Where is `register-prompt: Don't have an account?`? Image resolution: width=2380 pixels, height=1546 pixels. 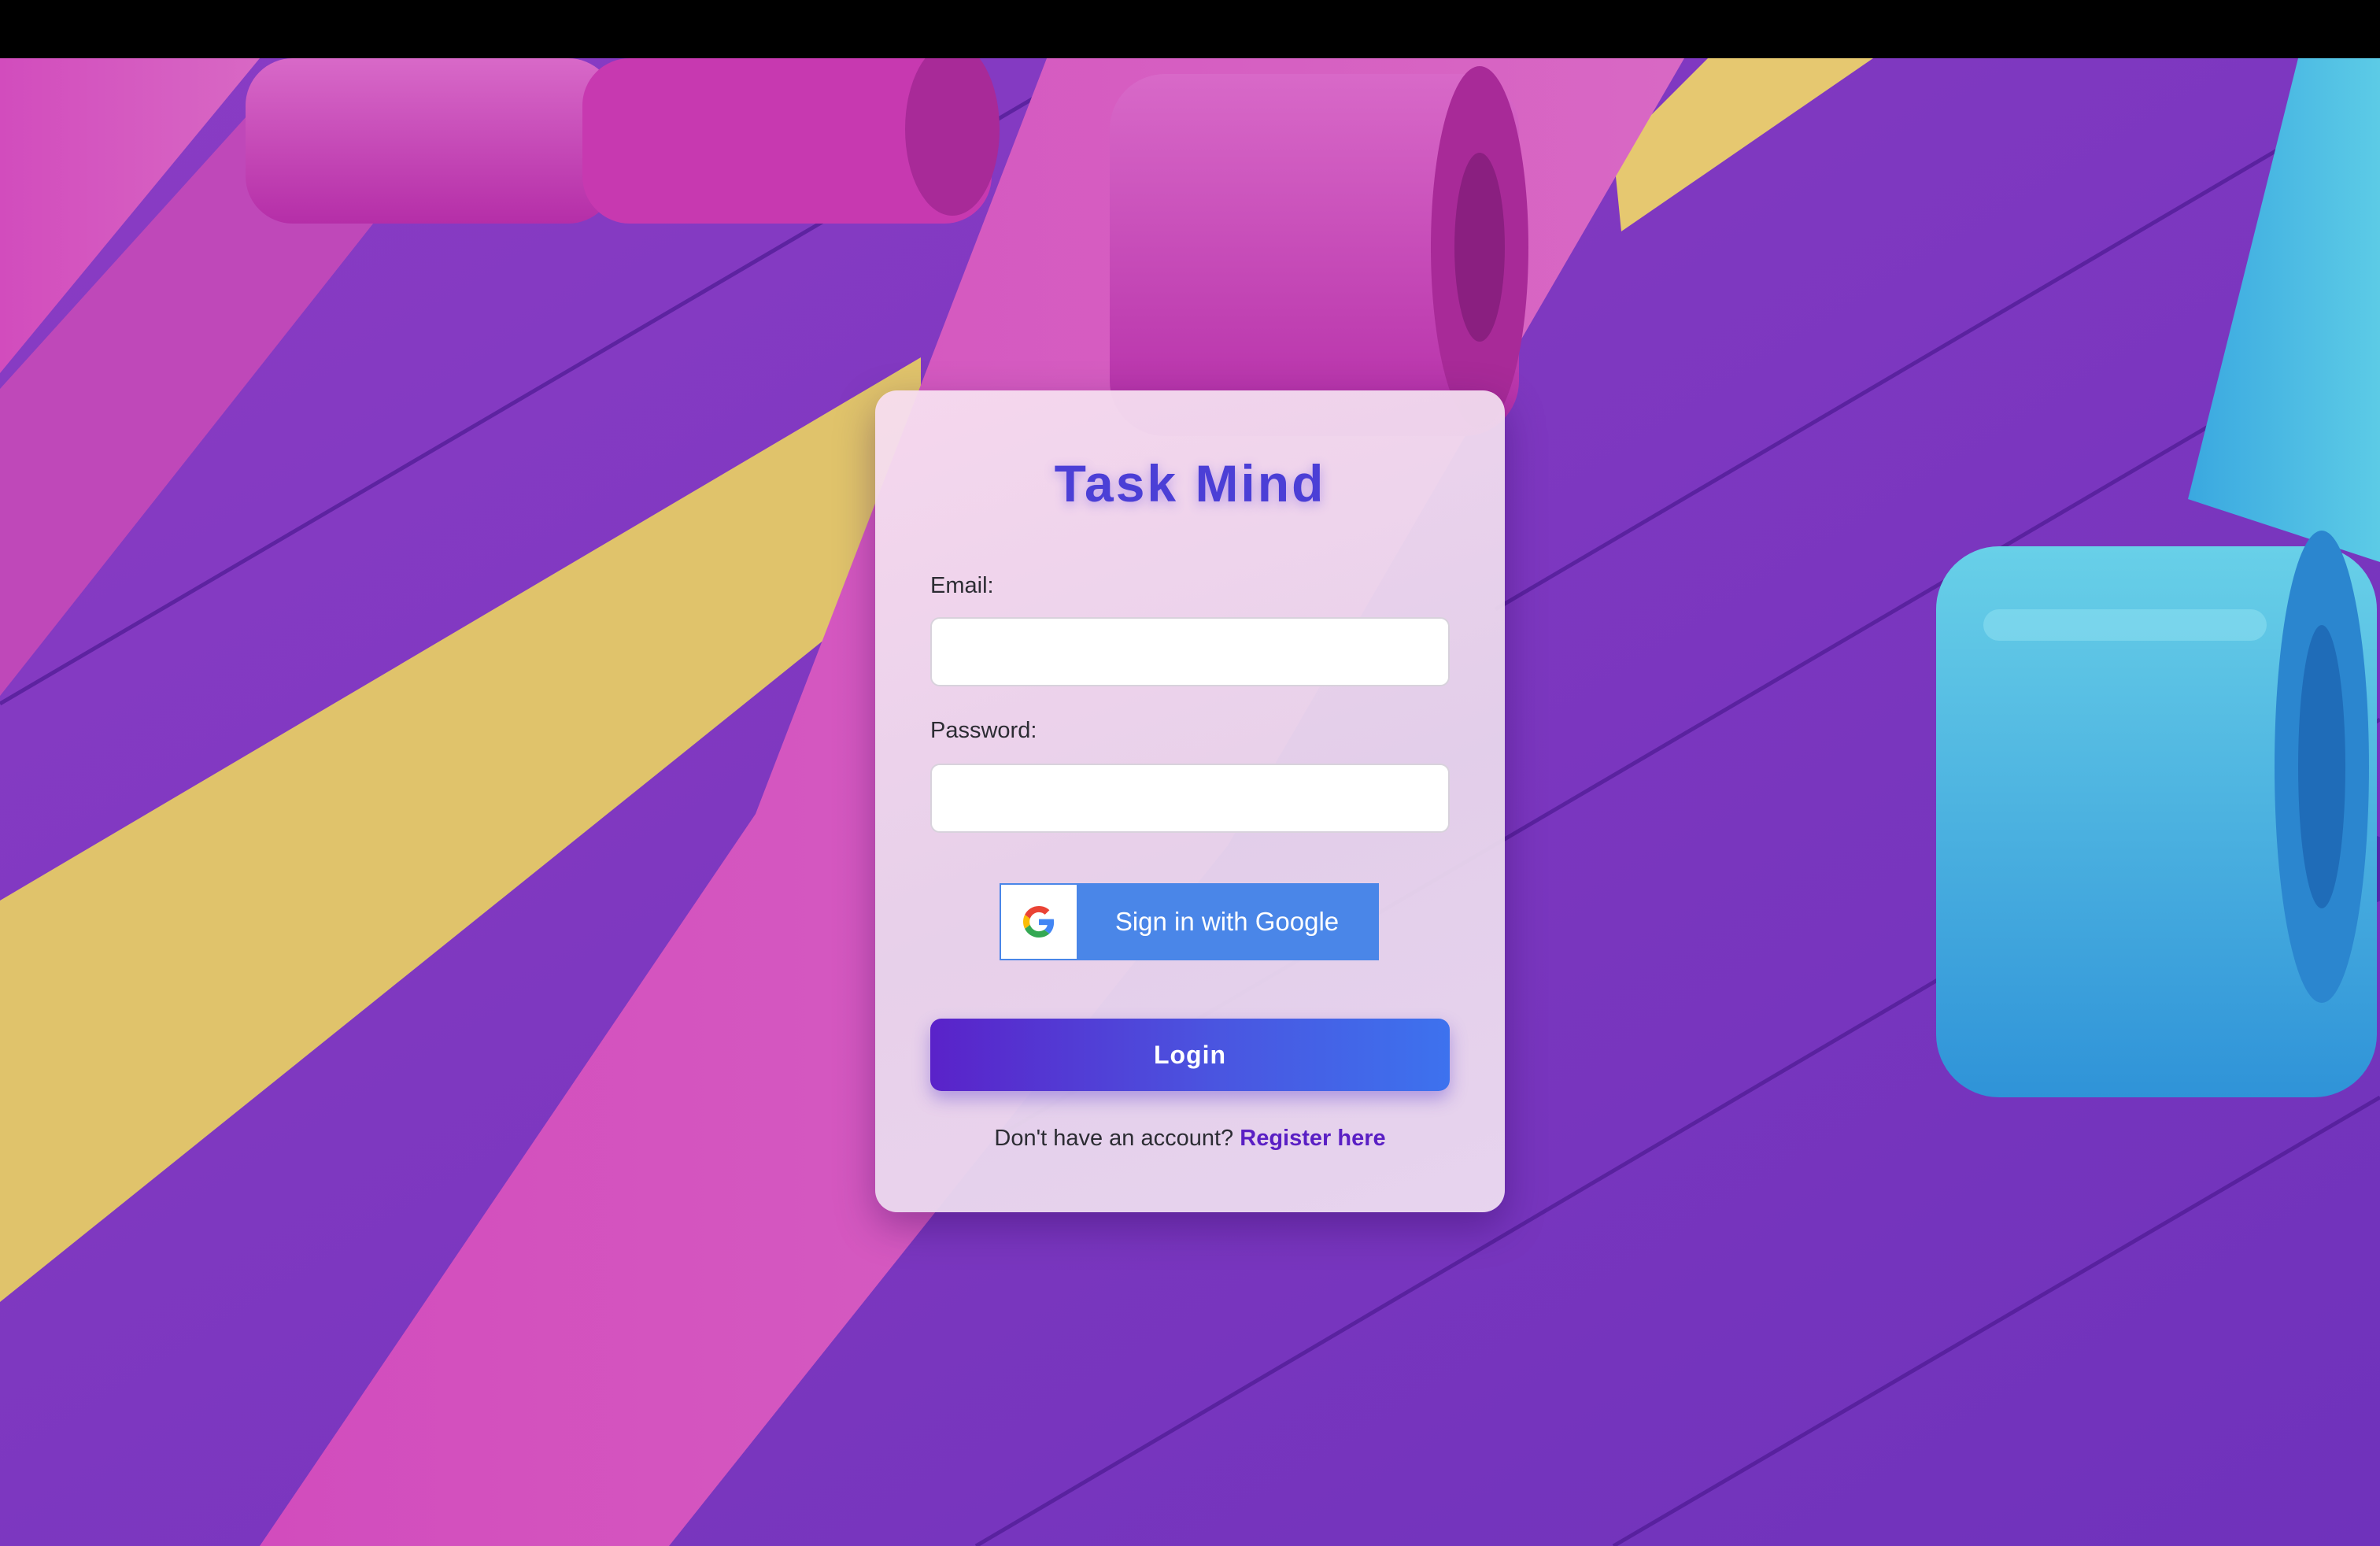
register-prompt: Don't have an account? is located at coordinates (1117, 1138).